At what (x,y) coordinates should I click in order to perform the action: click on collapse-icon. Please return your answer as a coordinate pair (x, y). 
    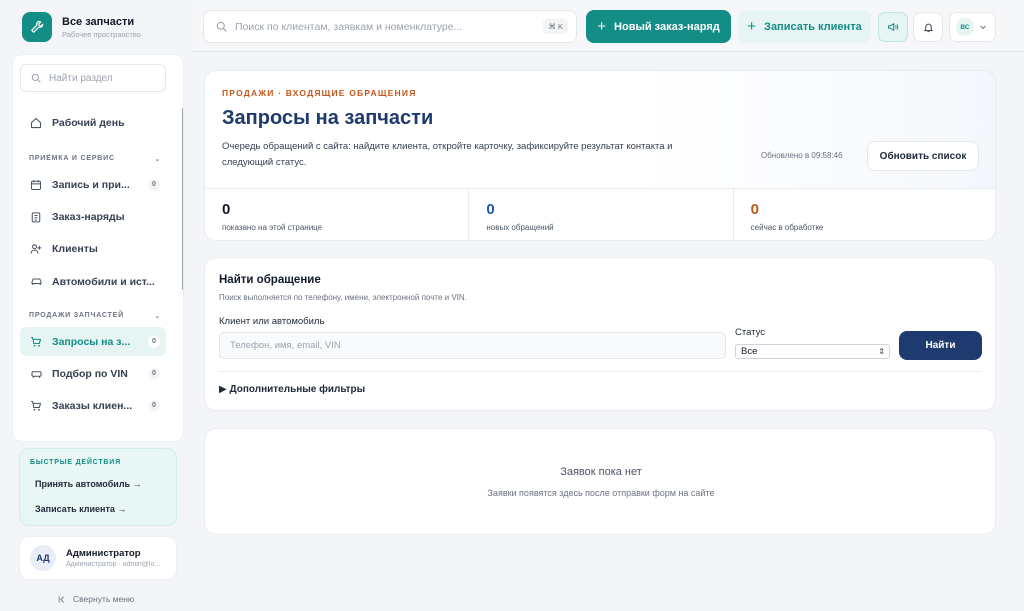
    Looking at the image, I should click on (61, 599).